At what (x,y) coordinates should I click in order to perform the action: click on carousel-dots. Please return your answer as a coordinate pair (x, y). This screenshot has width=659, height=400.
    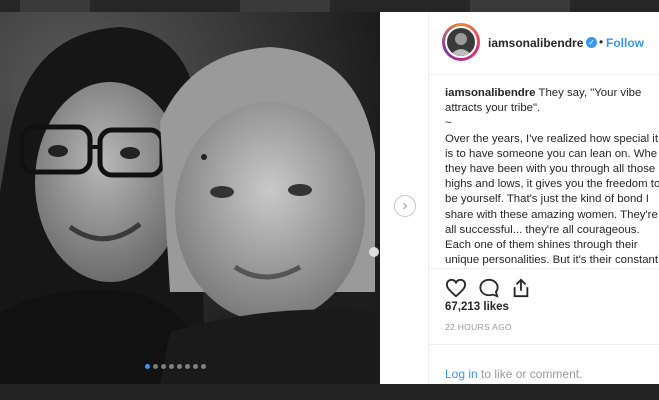
    Looking at the image, I should click on (175, 366).